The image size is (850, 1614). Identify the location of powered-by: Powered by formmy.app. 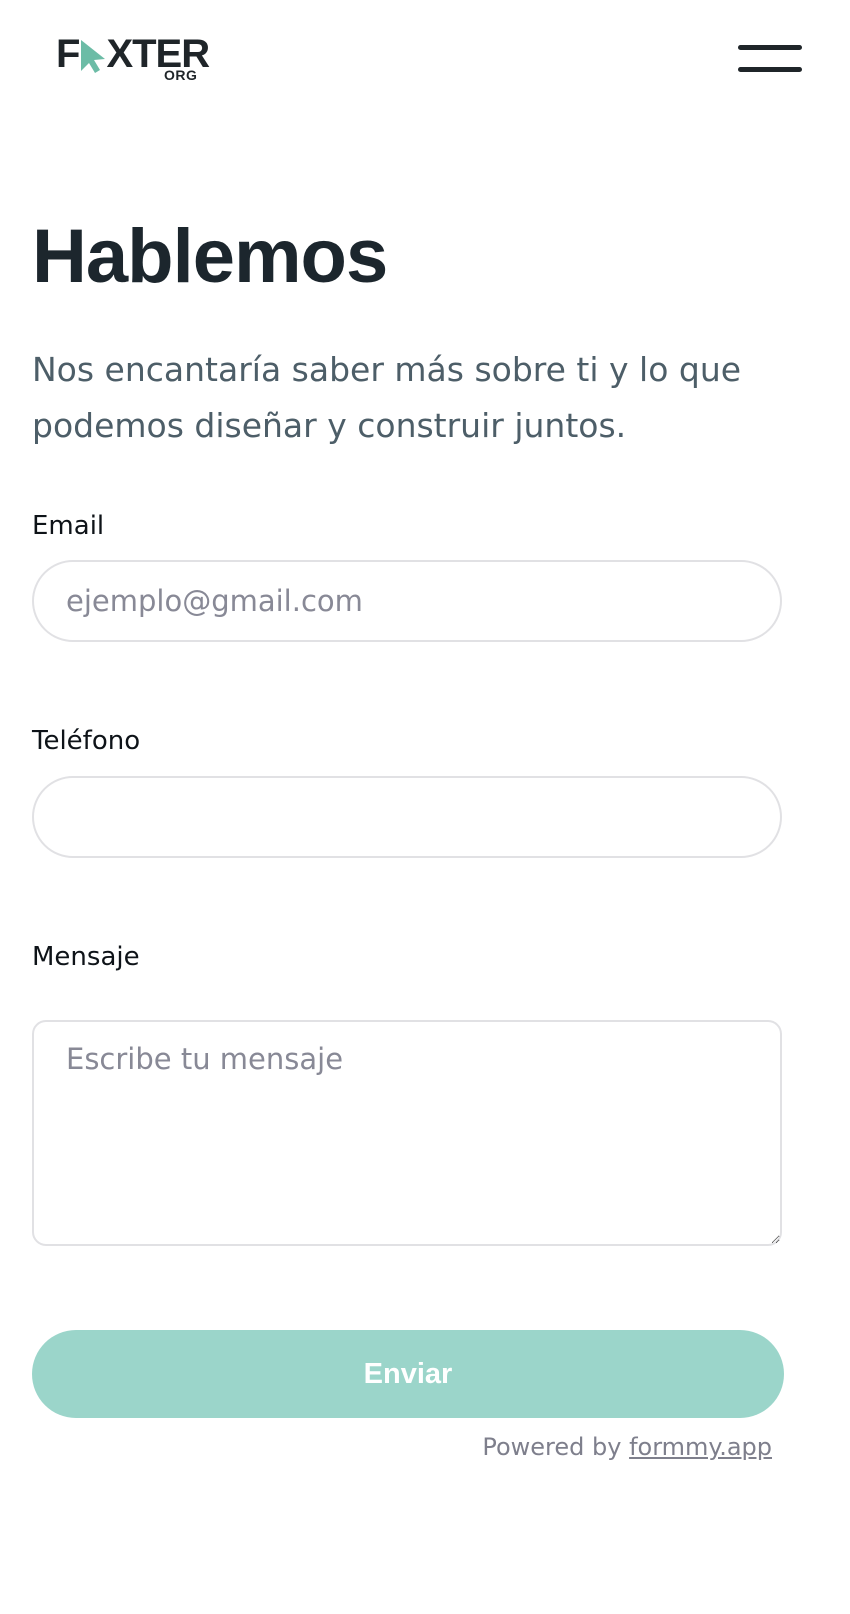
(627, 1447).